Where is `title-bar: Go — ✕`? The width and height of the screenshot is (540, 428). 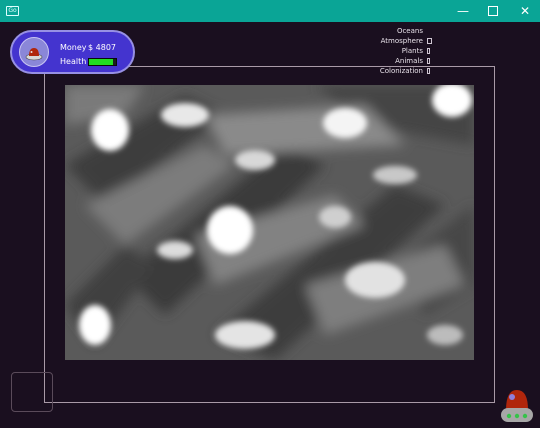 title-bar: Go — ✕ is located at coordinates (270, 11).